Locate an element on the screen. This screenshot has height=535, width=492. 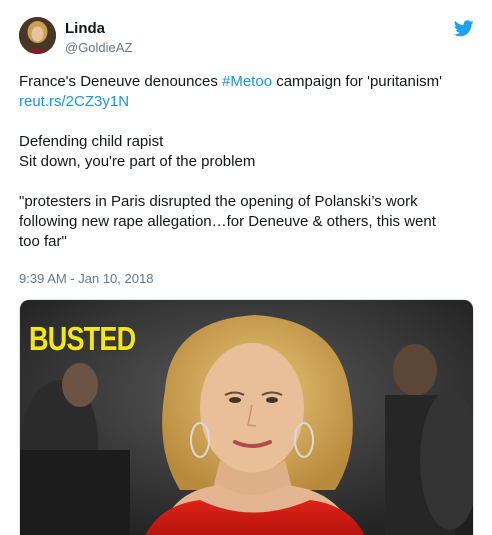
author-handle: @GoldieAZ is located at coordinates (98, 47).